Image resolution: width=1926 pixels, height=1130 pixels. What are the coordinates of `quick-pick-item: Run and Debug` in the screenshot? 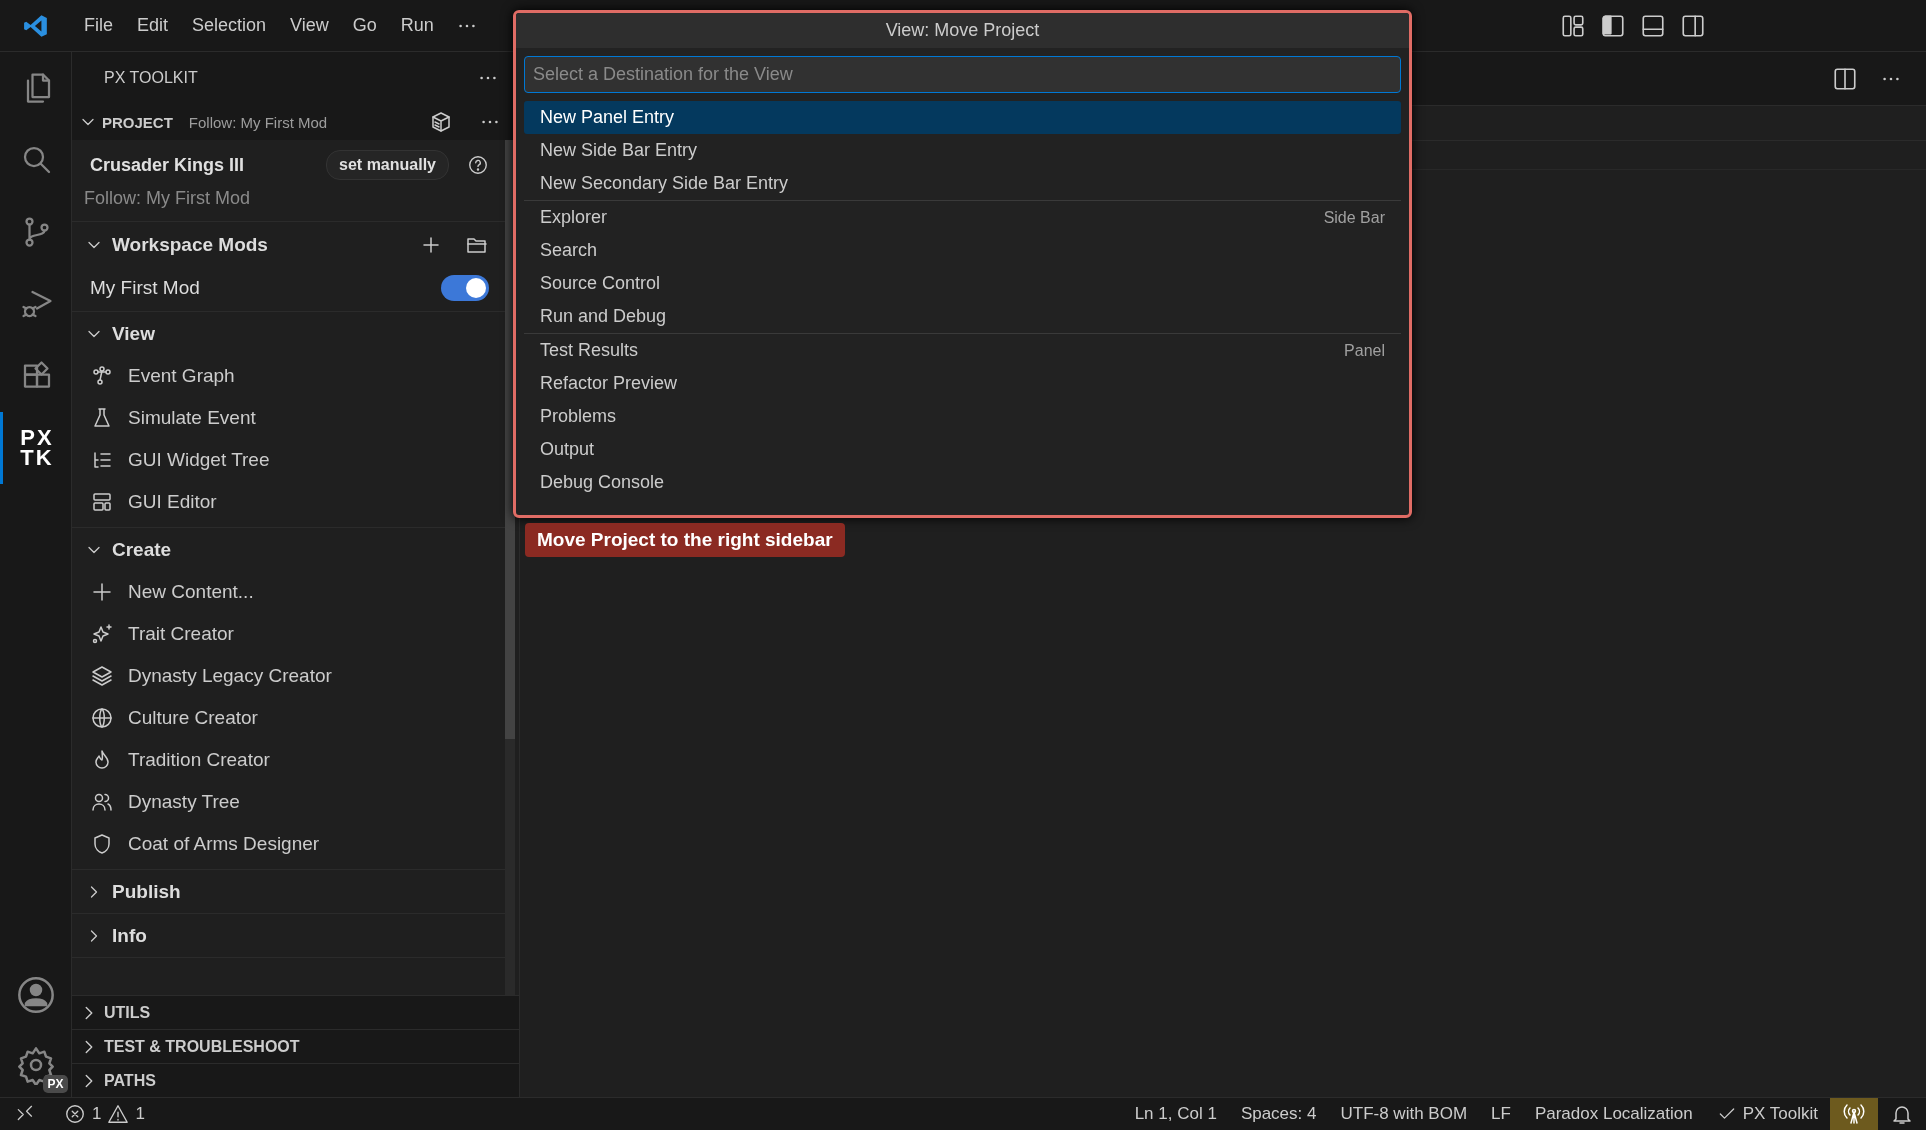 It's located at (962, 316).